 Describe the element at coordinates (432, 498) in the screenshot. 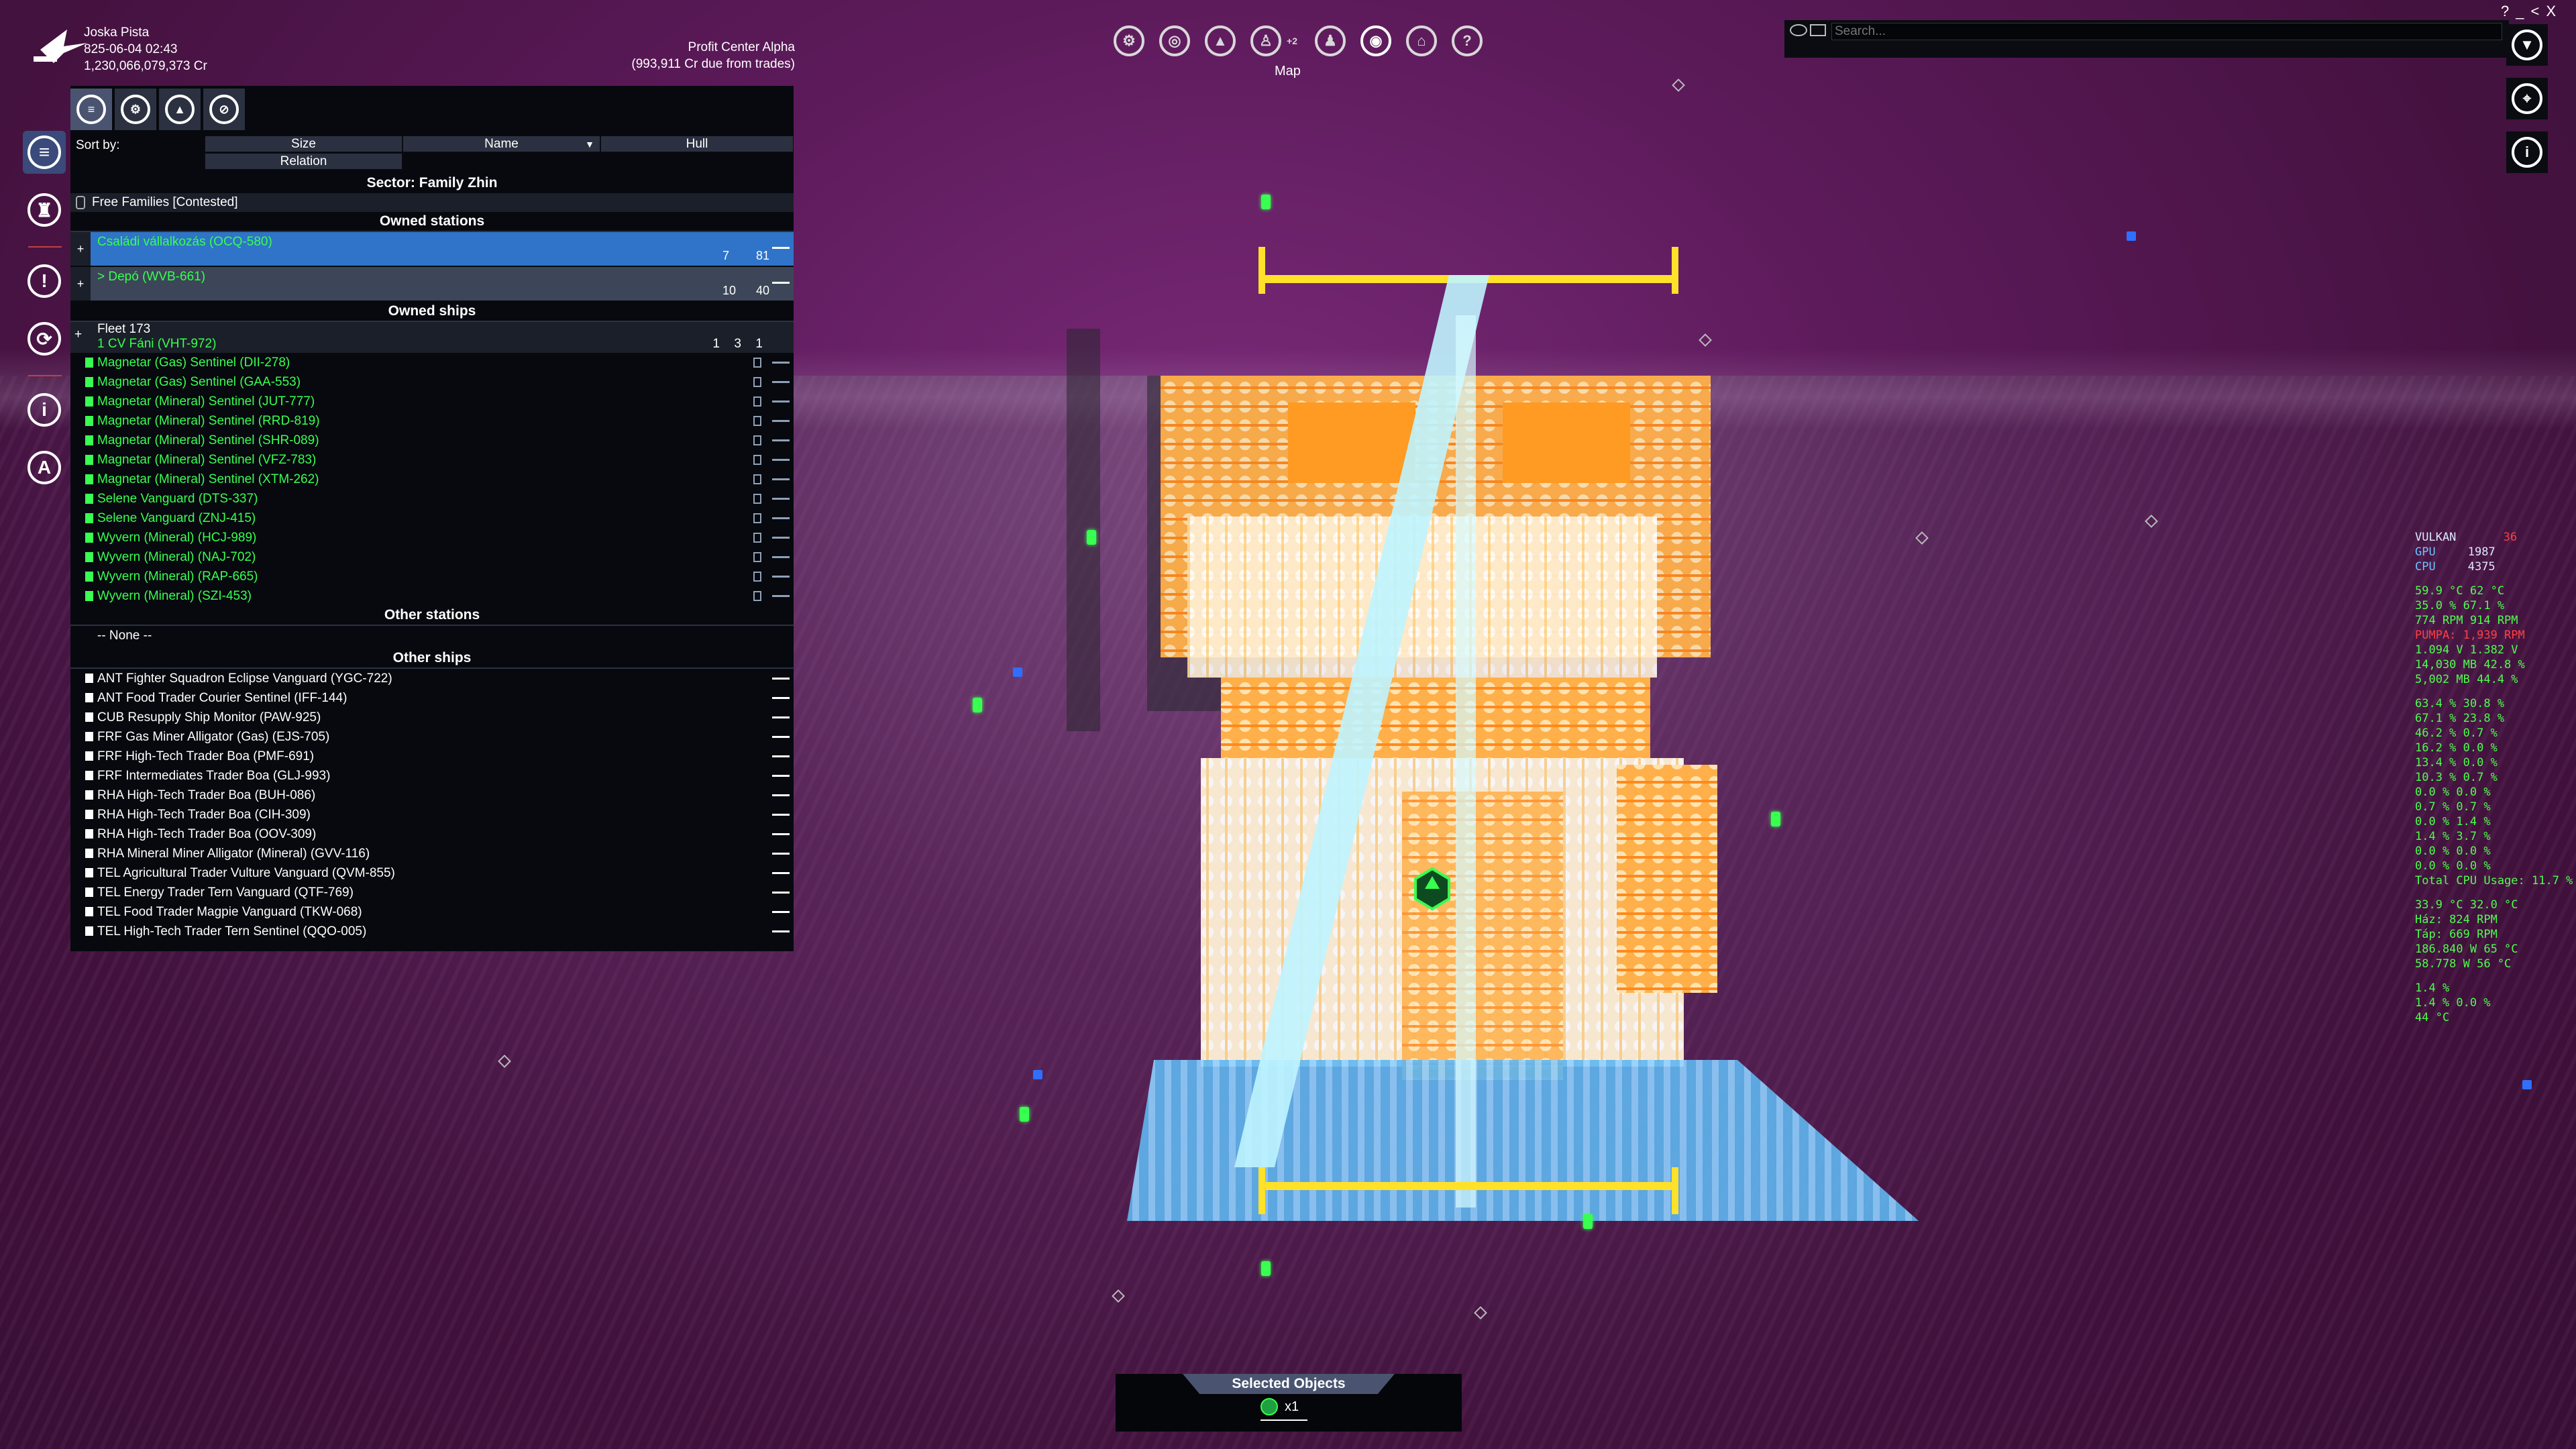

I see `owned-ship-row: Selene Vanguard (DTS-337)` at that location.